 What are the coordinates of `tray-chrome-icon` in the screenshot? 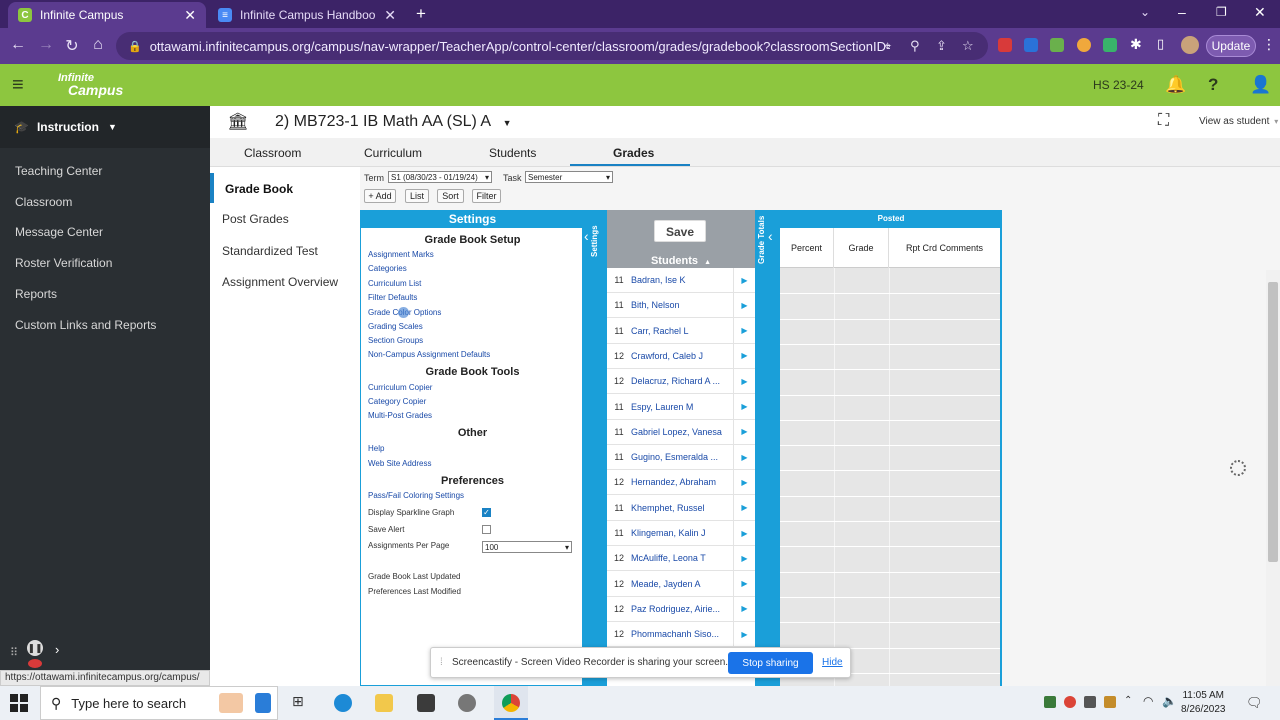 It's located at (1070, 702).